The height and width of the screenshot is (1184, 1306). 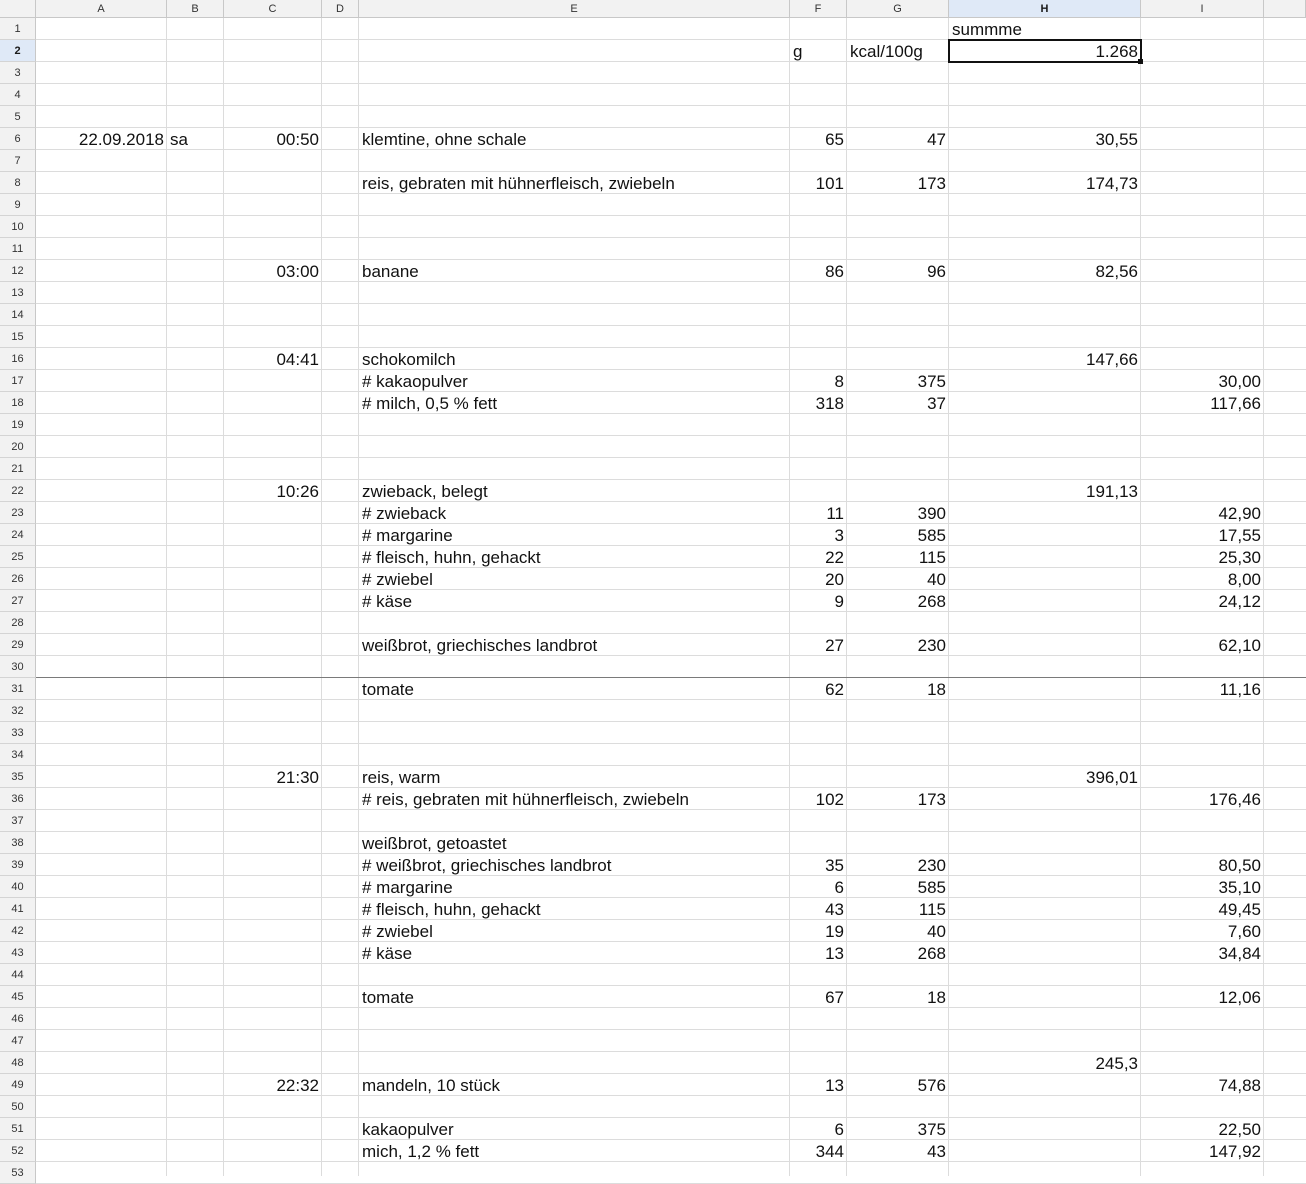 I want to click on cell-f40: 6, so click(x=818, y=887).